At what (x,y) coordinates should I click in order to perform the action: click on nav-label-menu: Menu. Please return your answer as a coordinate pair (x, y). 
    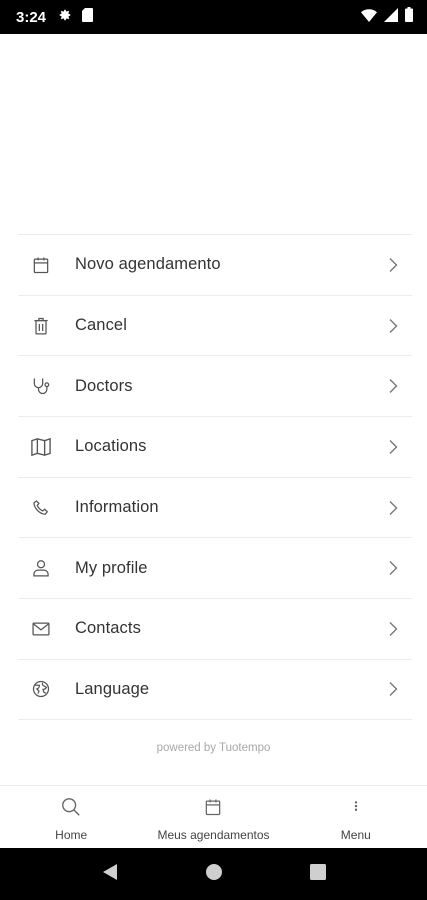
    Looking at the image, I should click on (355, 835).